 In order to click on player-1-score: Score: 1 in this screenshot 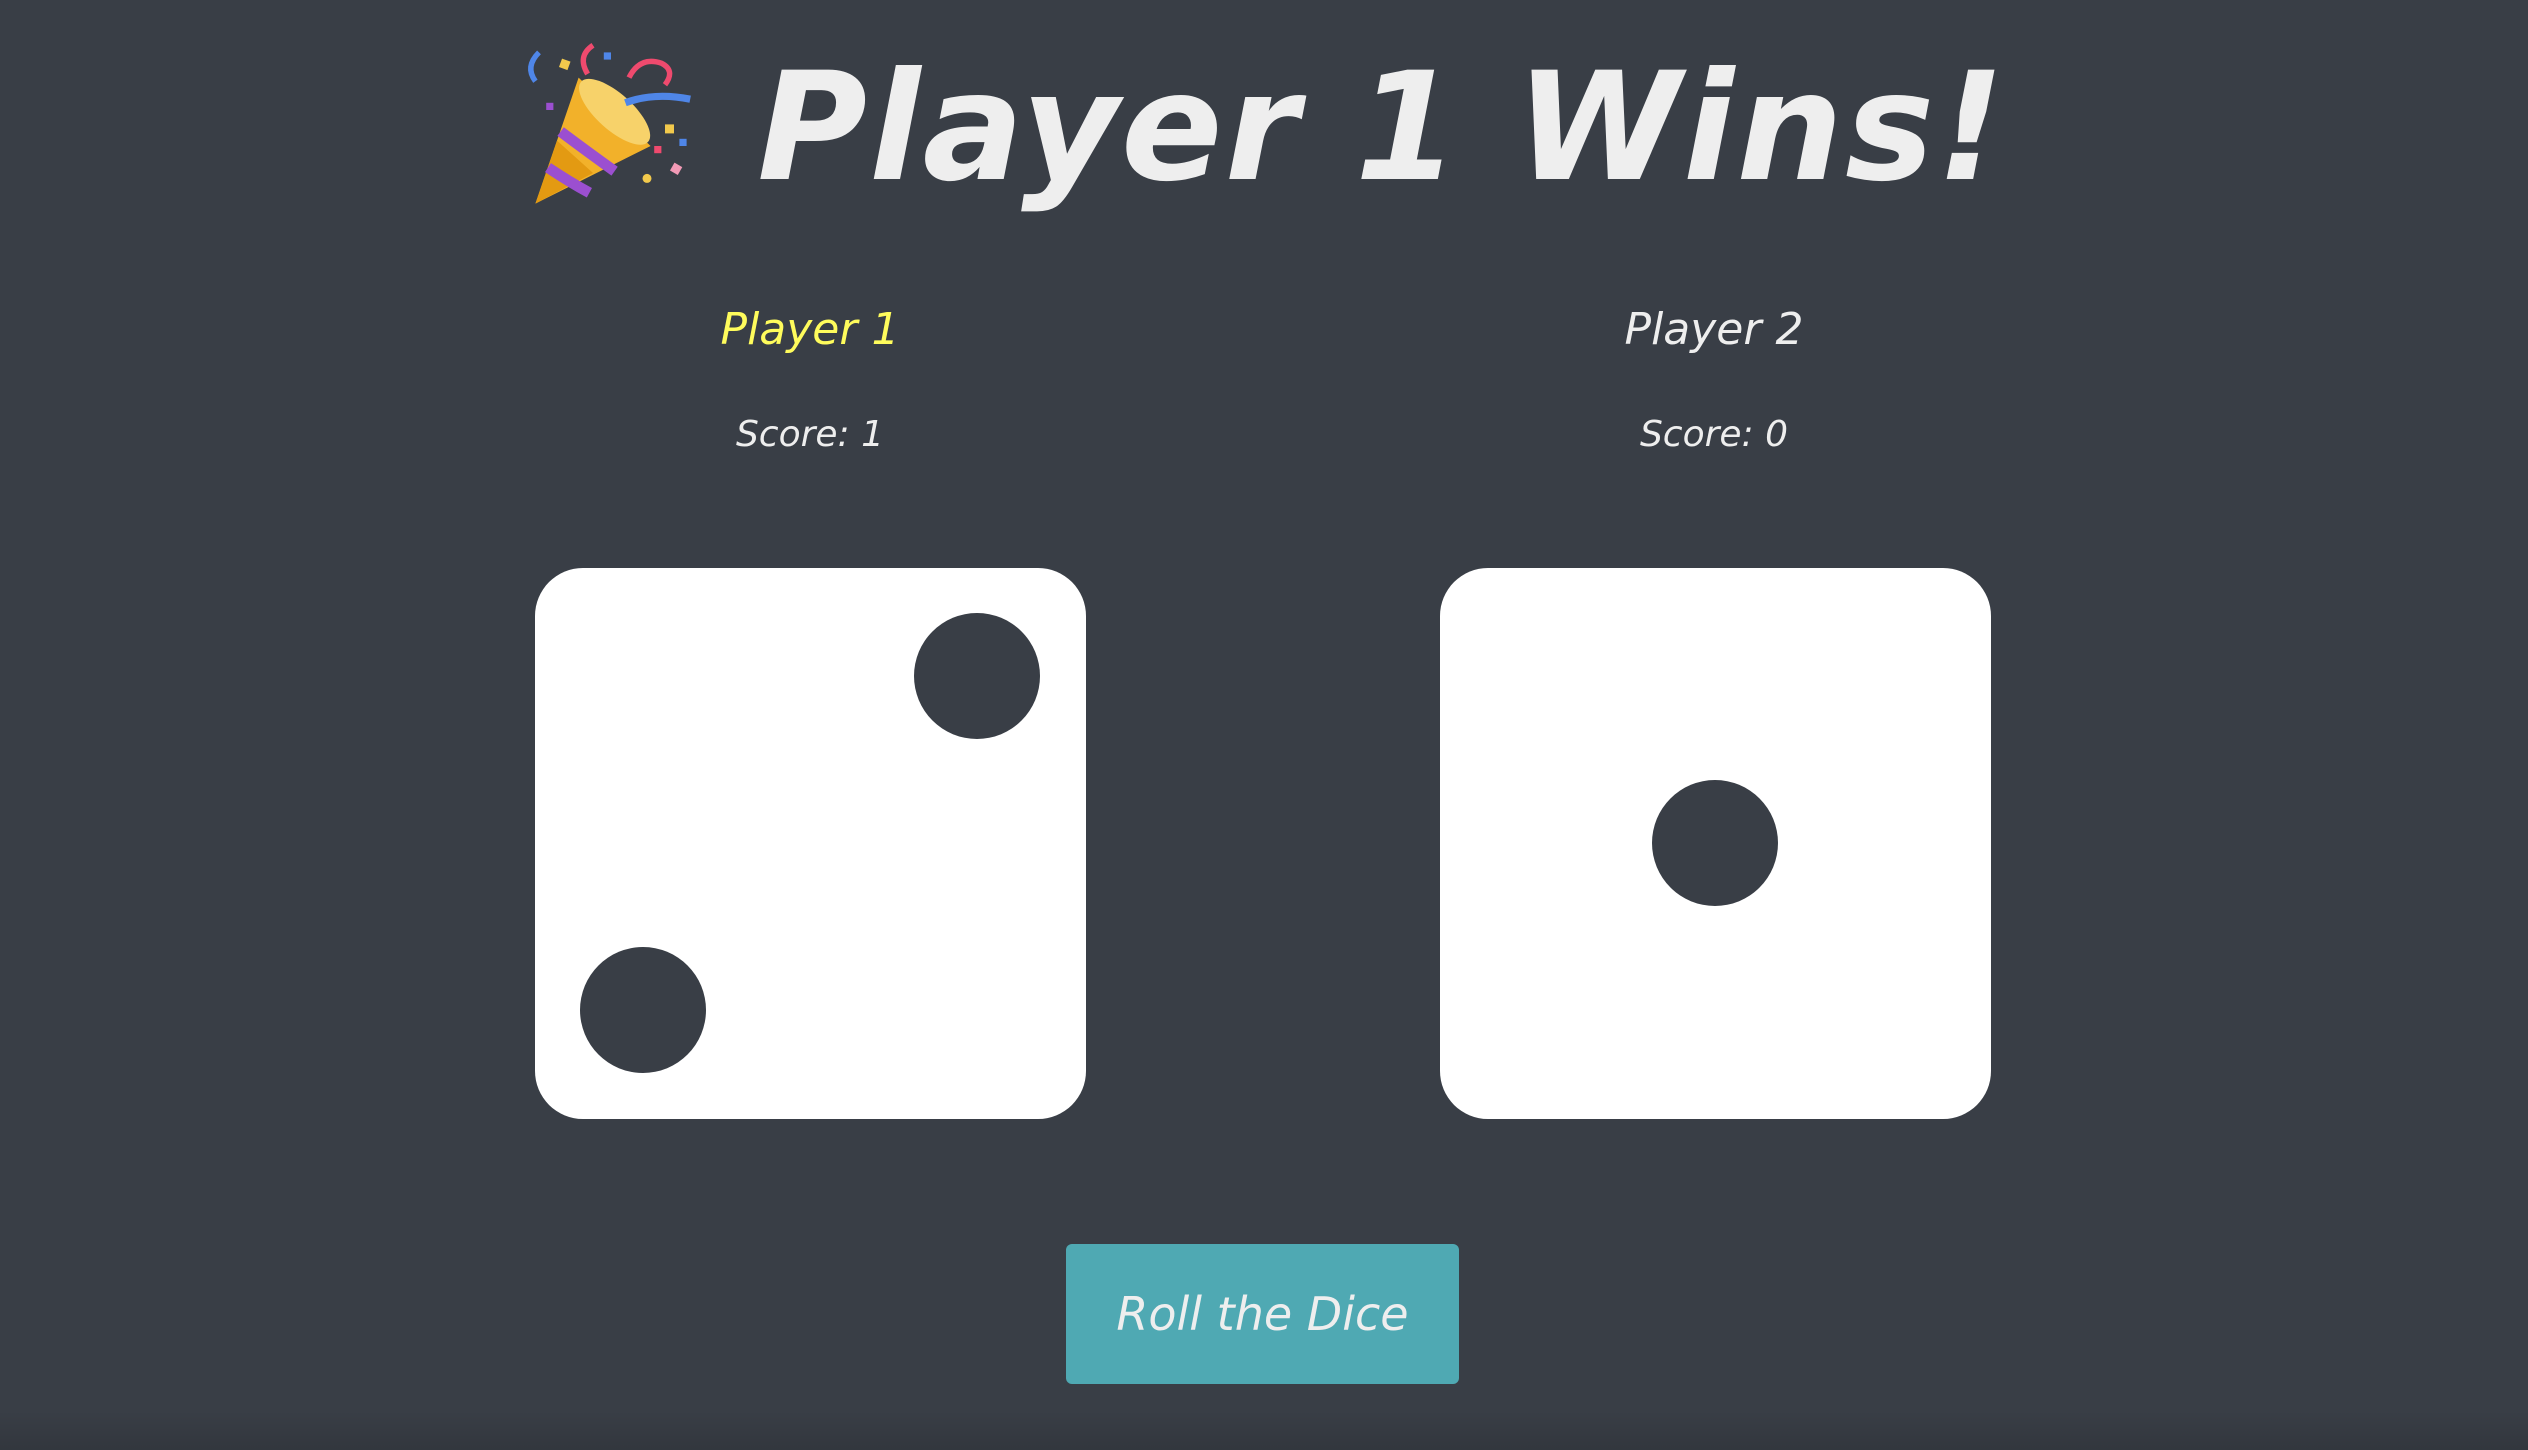, I will do `click(810, 435)`.